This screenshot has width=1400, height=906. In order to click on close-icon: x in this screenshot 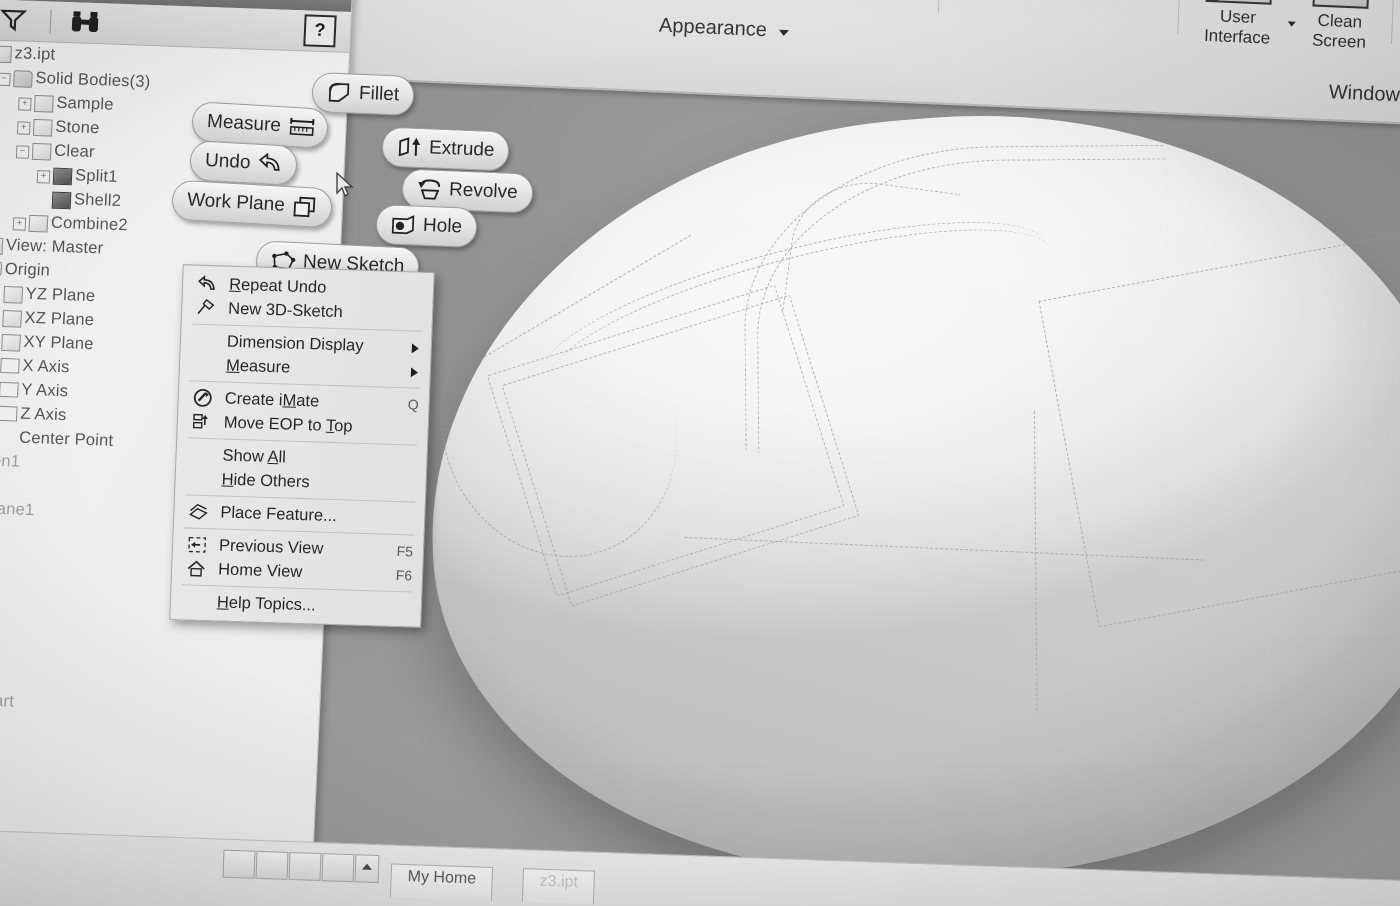, I will do `click(326, 1)`.